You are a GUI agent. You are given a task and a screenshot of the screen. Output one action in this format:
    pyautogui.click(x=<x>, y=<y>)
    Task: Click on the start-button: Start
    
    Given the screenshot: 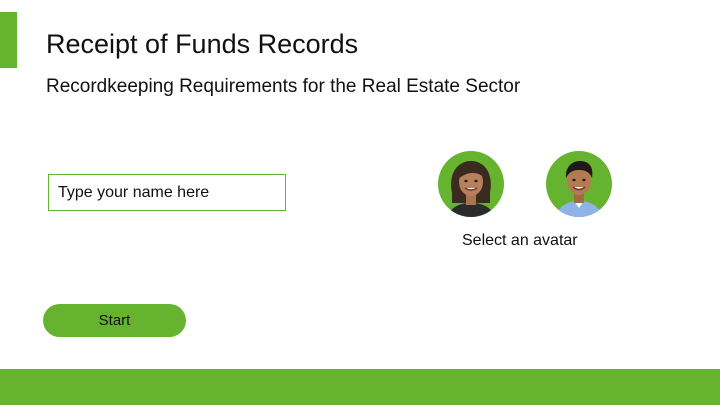 What is the action you would take?
    pyautogui.click(x=114, y=320)
    